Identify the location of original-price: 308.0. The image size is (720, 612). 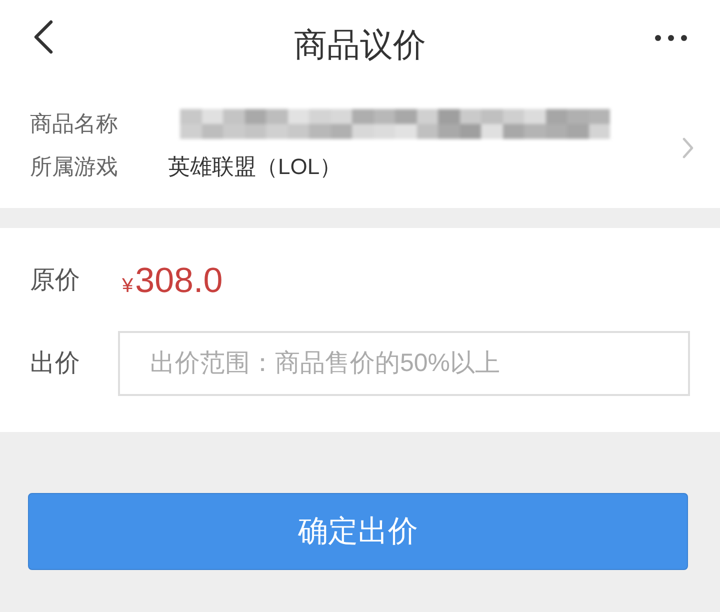
(179, 280).